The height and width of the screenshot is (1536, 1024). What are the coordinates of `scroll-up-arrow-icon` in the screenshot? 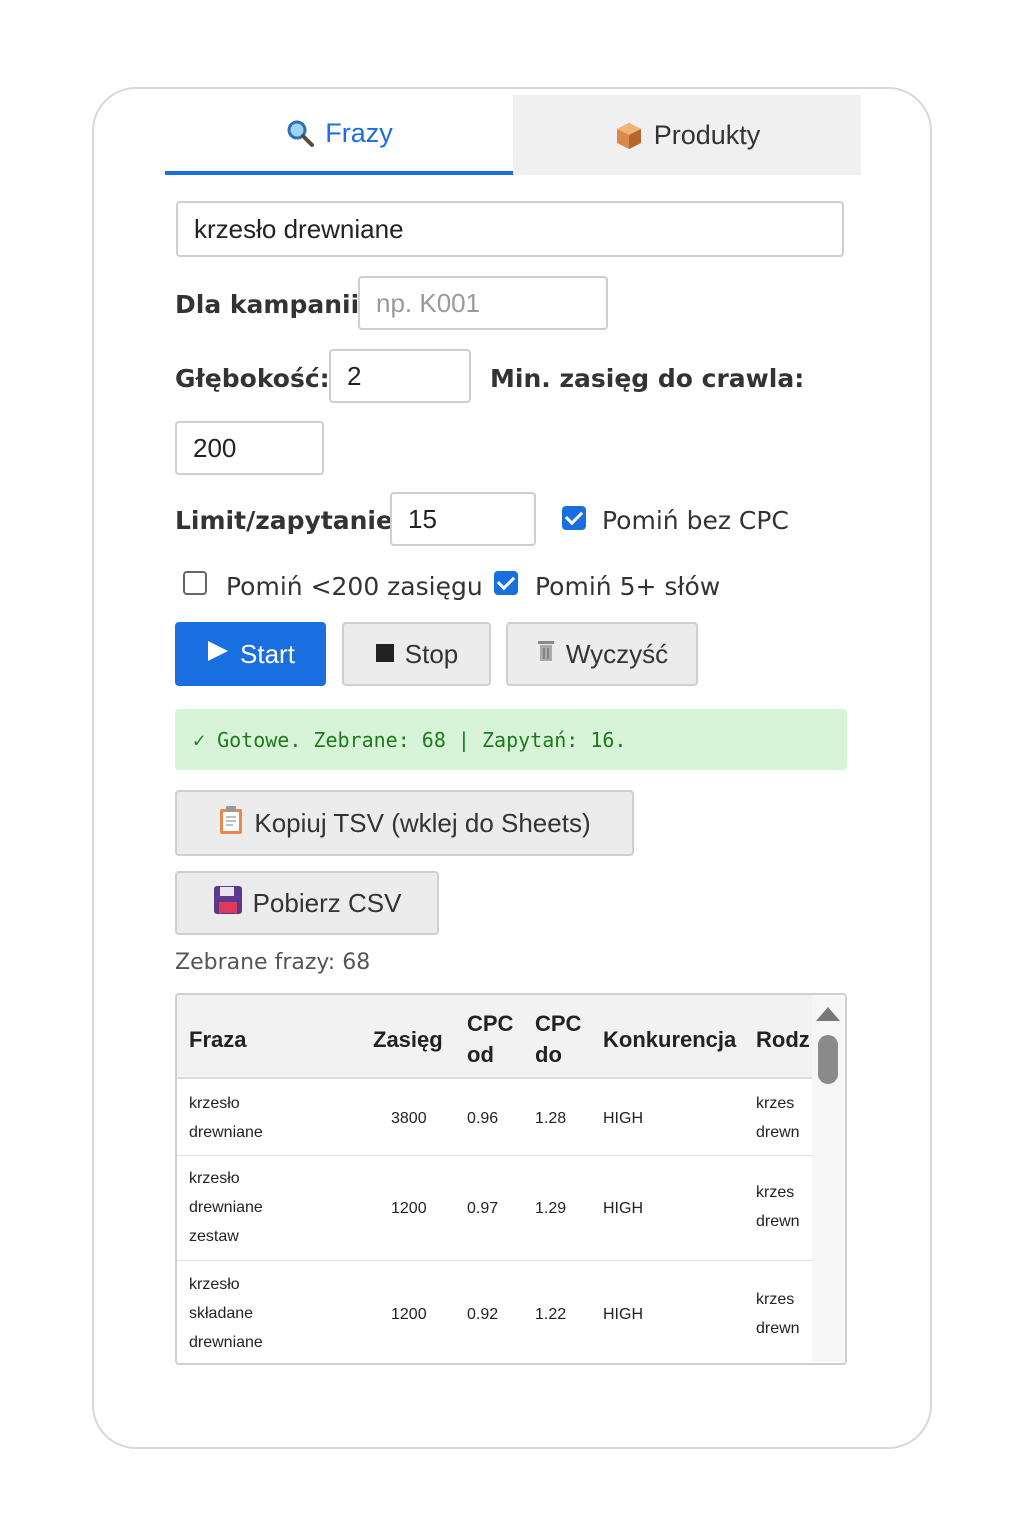 It's located at (828, 1014).